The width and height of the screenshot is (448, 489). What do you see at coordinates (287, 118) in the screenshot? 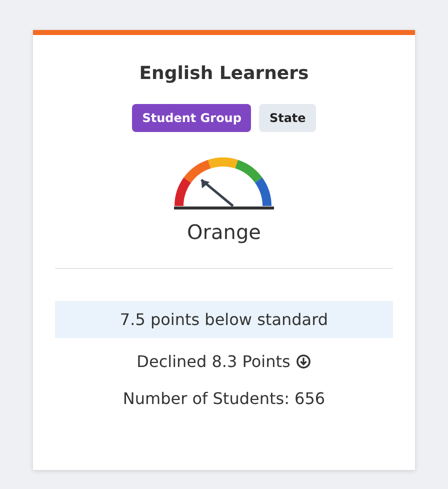
I see `tab: State` at bounding box center [287, 118].